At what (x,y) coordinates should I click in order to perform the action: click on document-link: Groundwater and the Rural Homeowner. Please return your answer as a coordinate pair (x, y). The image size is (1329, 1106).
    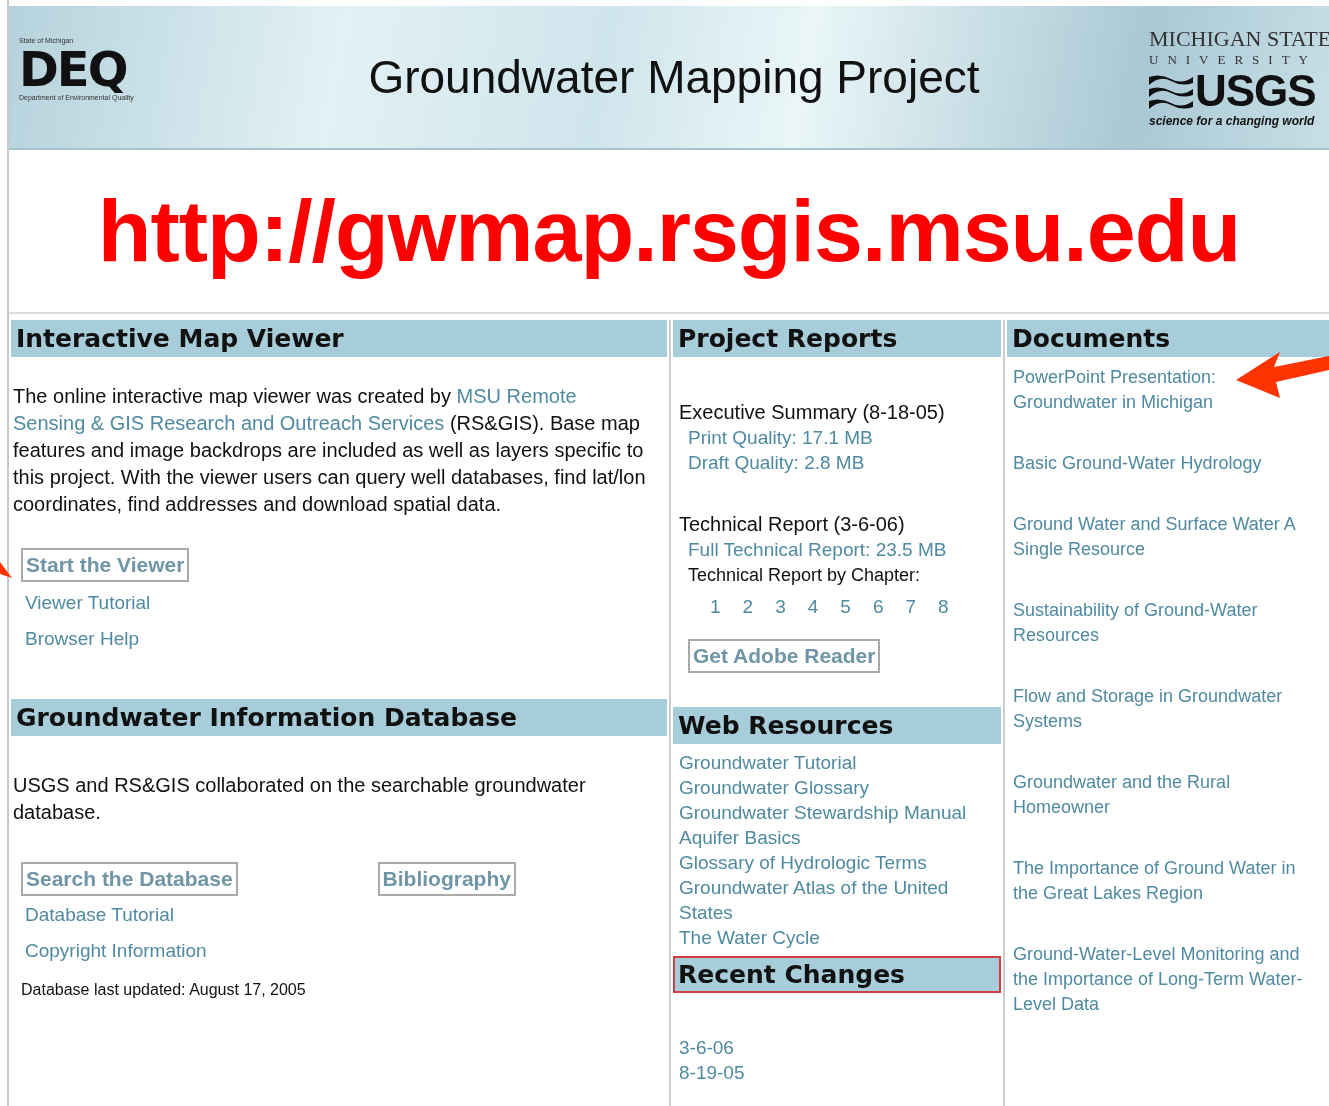
    Looking at the image, I should click on (1168, 795).